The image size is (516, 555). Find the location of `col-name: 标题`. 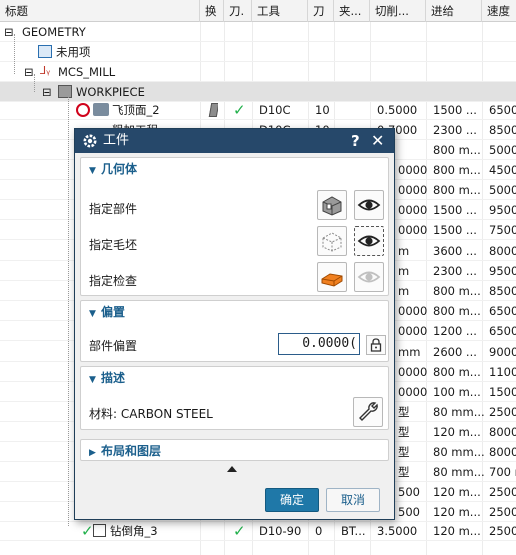

col-name: 标题 is located at coordinates (100, 11).